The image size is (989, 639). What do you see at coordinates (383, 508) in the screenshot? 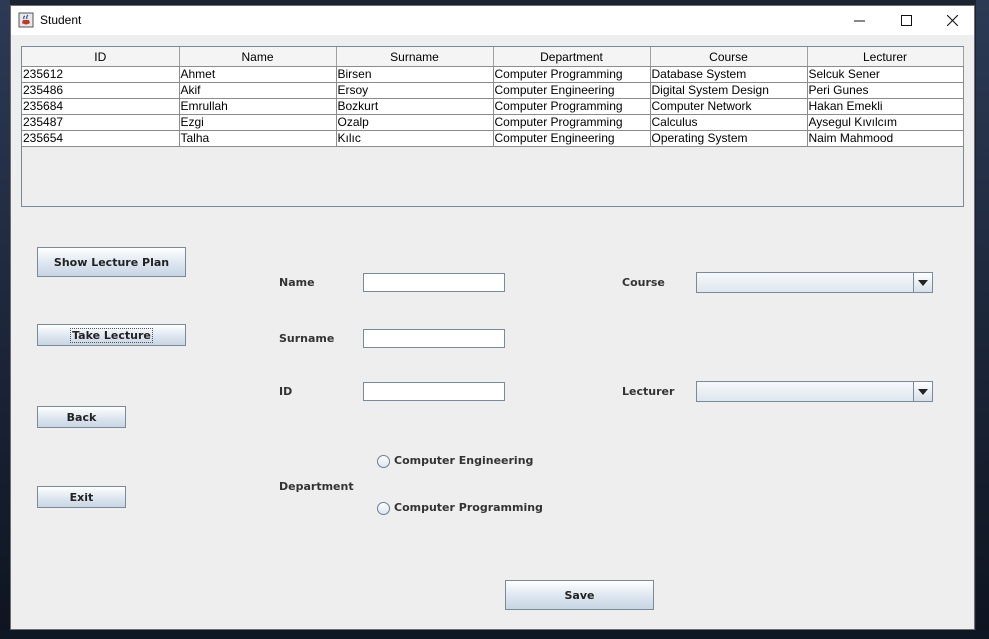
I see `radio-computer-programming` at bounding box center [383, 508].